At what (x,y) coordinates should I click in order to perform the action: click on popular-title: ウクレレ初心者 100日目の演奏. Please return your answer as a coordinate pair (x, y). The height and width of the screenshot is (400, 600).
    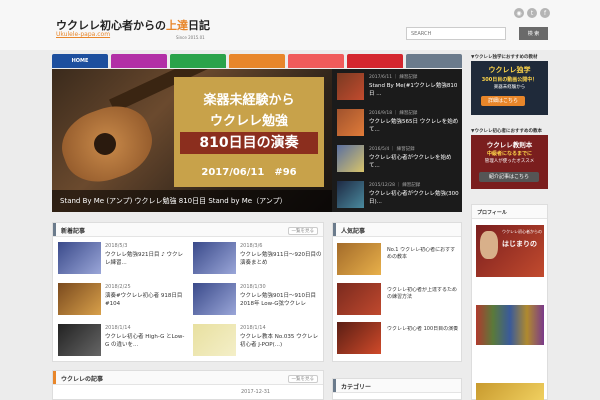
    Looking at the image, I should click on (423, 329).